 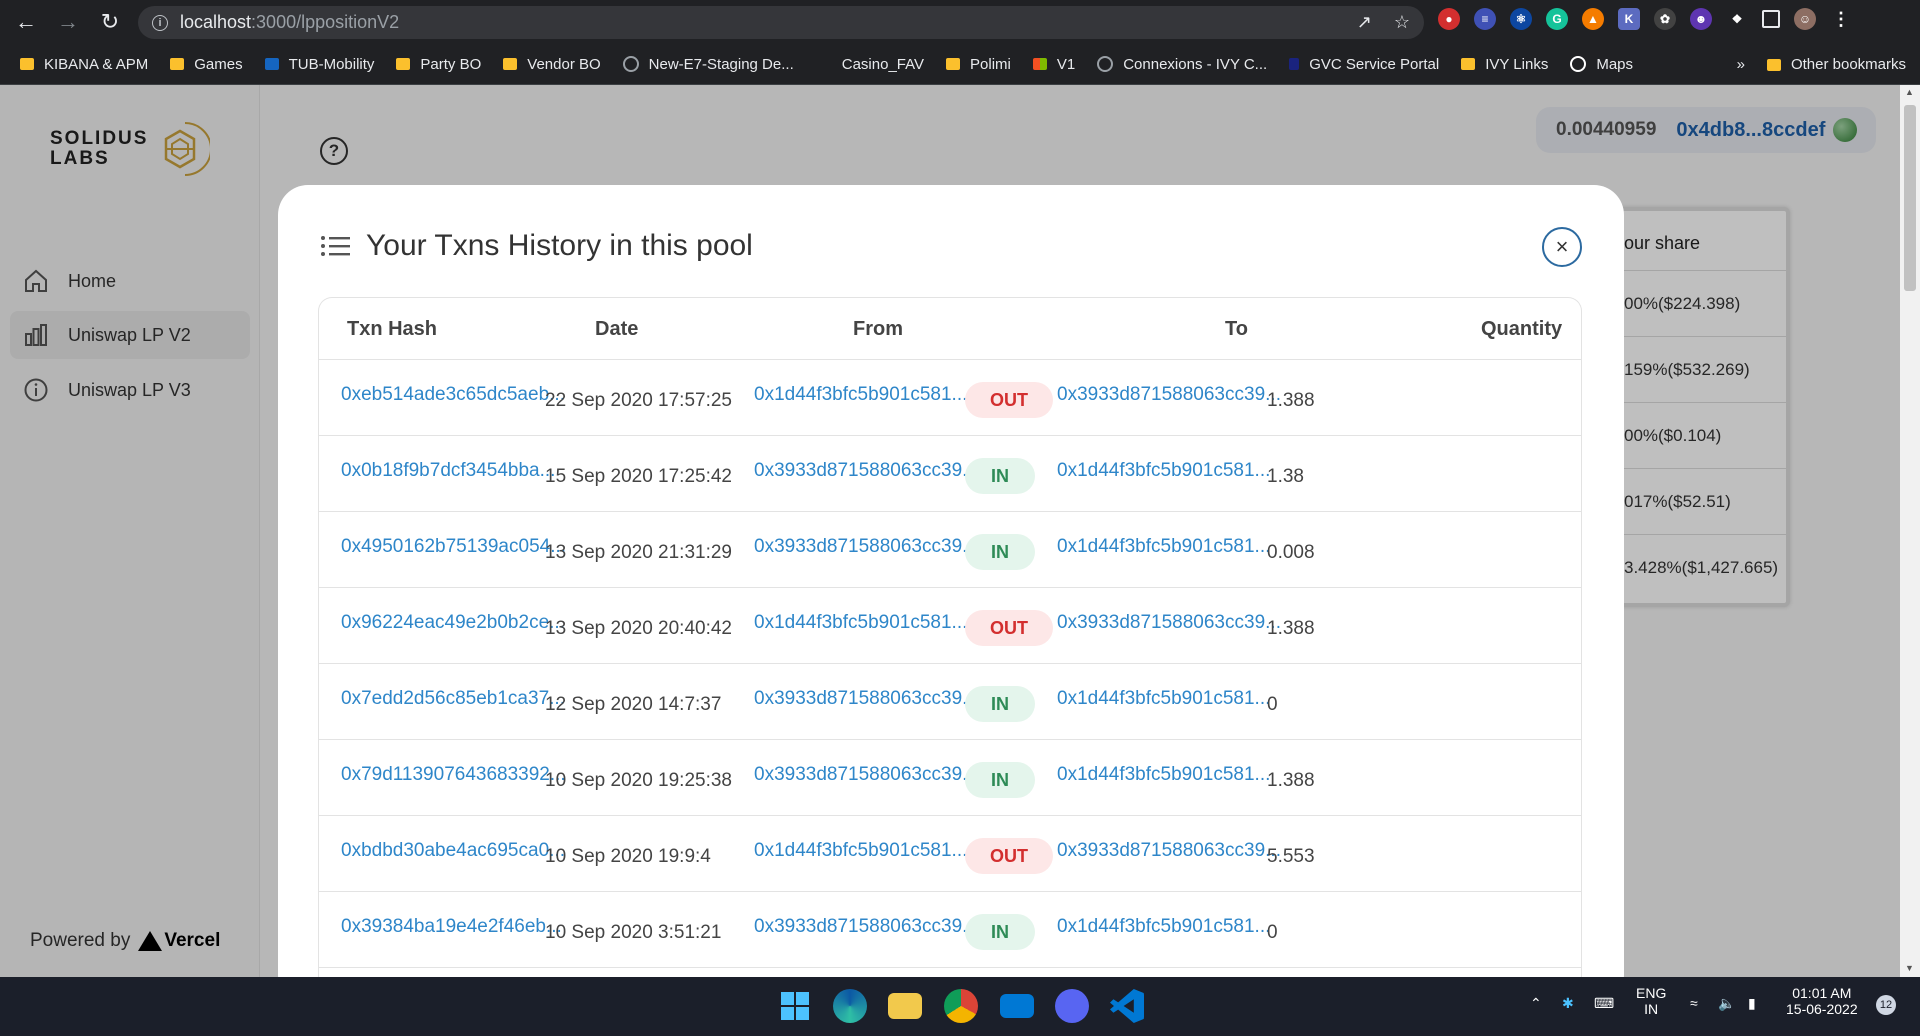 I want to click on bookmark-vendor-bo: Vendor BO, so click(x=552, y=64).